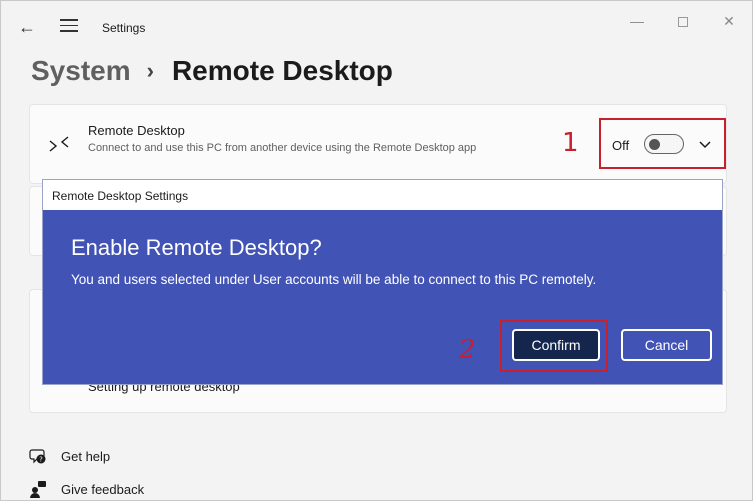  Describe the element at coordinates (59, 144) in the screenshot. I see `remote-desktop-icon` at that location.